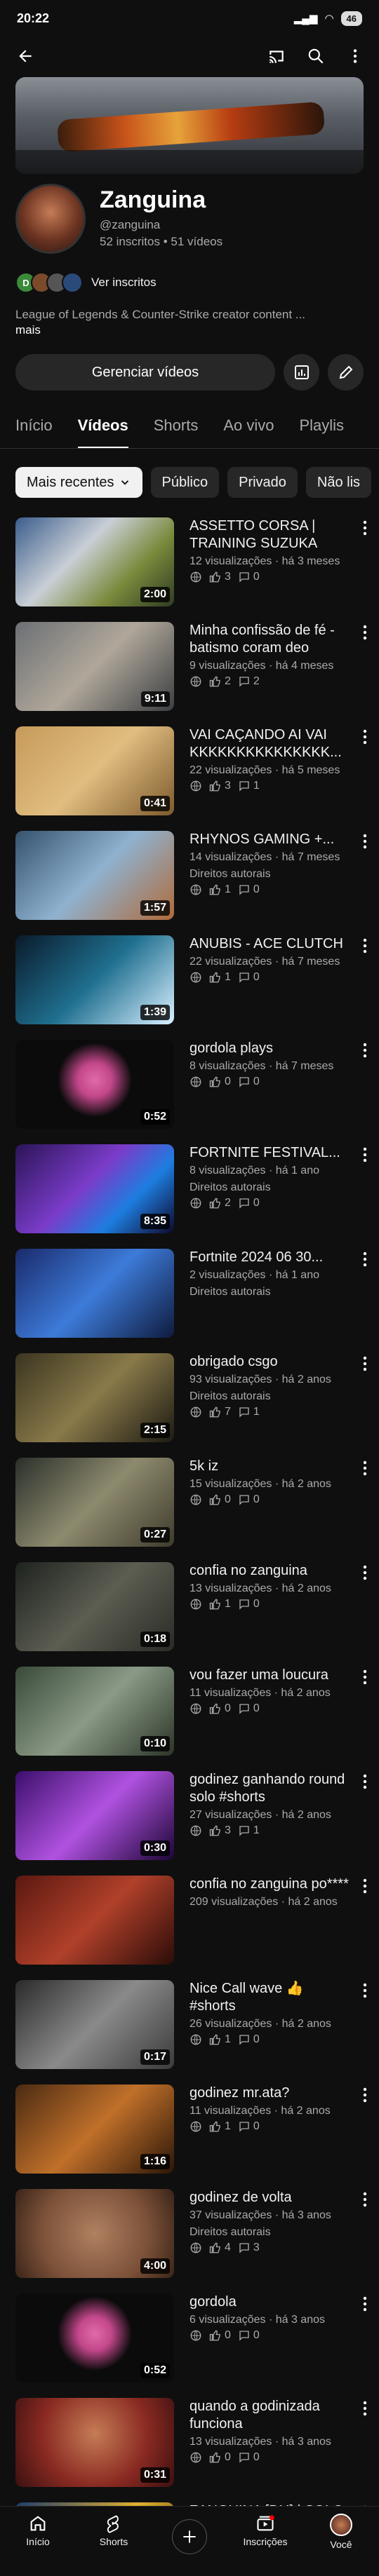 The image size is (379, 2576). What do you see at coordinates (271, 2197) in the screenshot?
I see `video-title: godinez de volta` at bounding box center [271, 2197].